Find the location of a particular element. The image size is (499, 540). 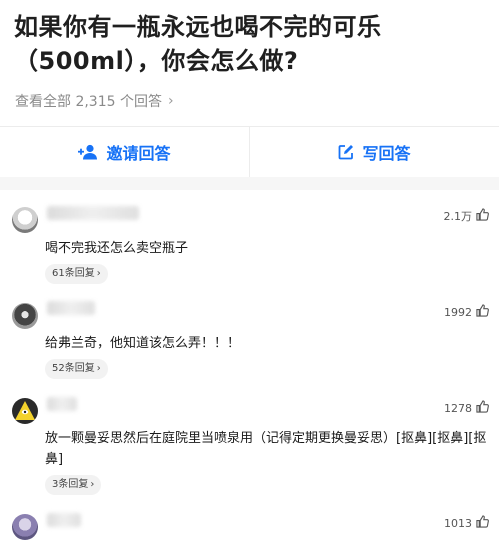

invite-answer-button: 邀请回答 is located at coordinates (124, 152).